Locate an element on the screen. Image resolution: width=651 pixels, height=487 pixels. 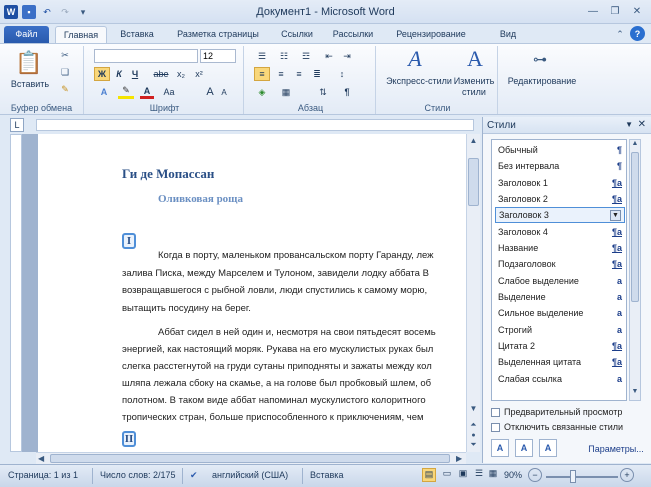
style-item-strong: Строгий a is located at coordinates (560, 330).